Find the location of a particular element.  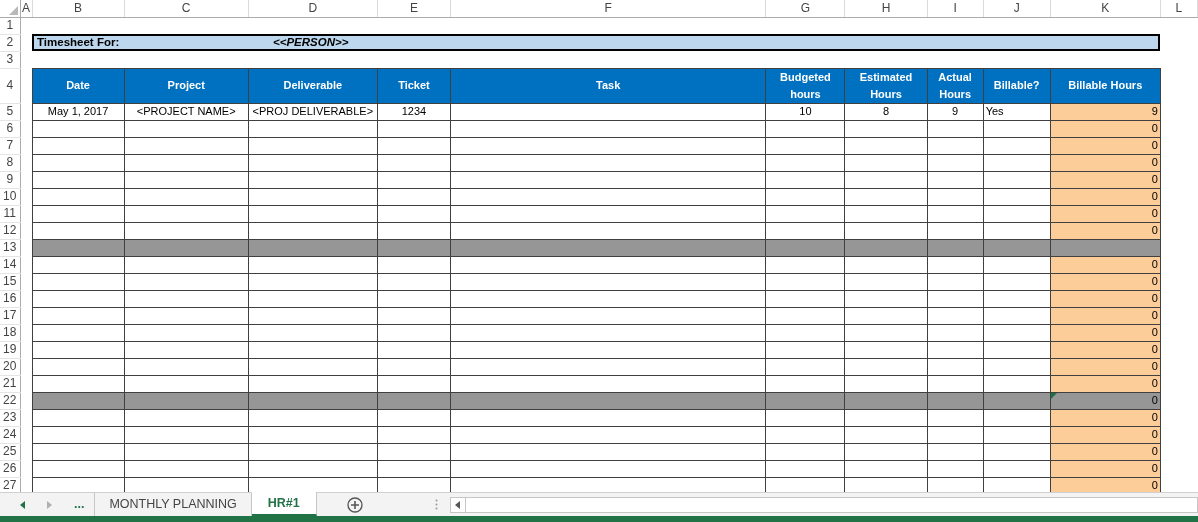

row-header: 25 is located at coordinates (10, 451).